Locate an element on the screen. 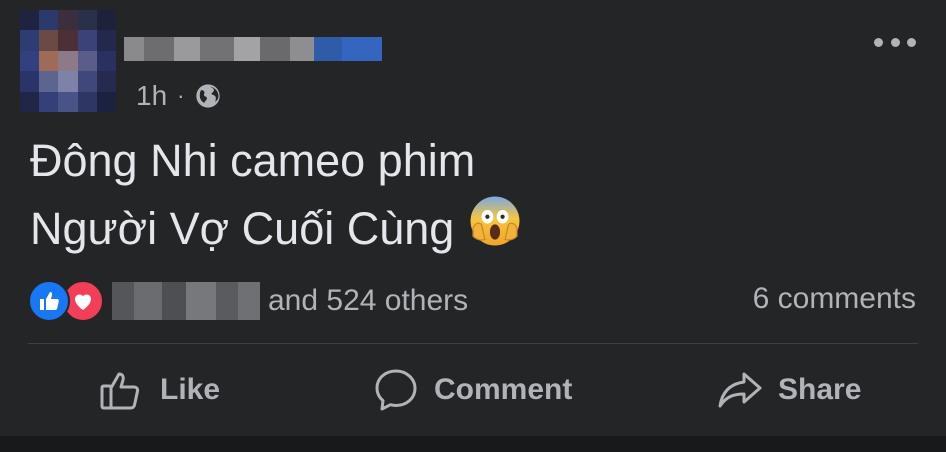 The image size is (946, 452). post-text-line-1: Đông Nhi cameo phim is located at coordinates (253, 160).